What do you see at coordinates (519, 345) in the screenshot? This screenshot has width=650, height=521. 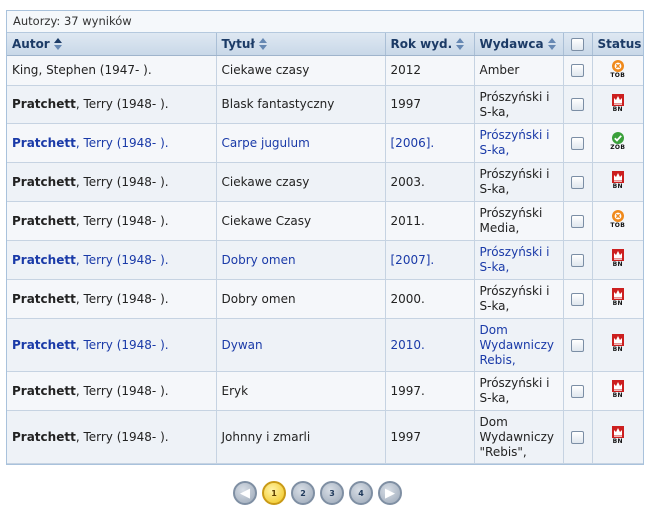 I see `publisher-cell: Dom Wydawniczy Rebis,` at bounding box center [519, 345].